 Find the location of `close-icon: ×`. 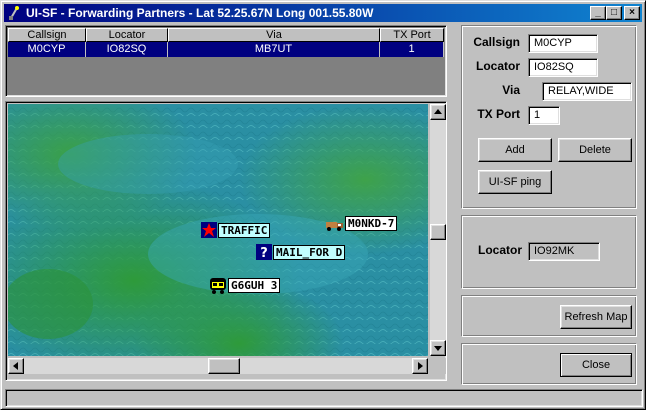

close-icon: × is located at coordinates (632, 12).